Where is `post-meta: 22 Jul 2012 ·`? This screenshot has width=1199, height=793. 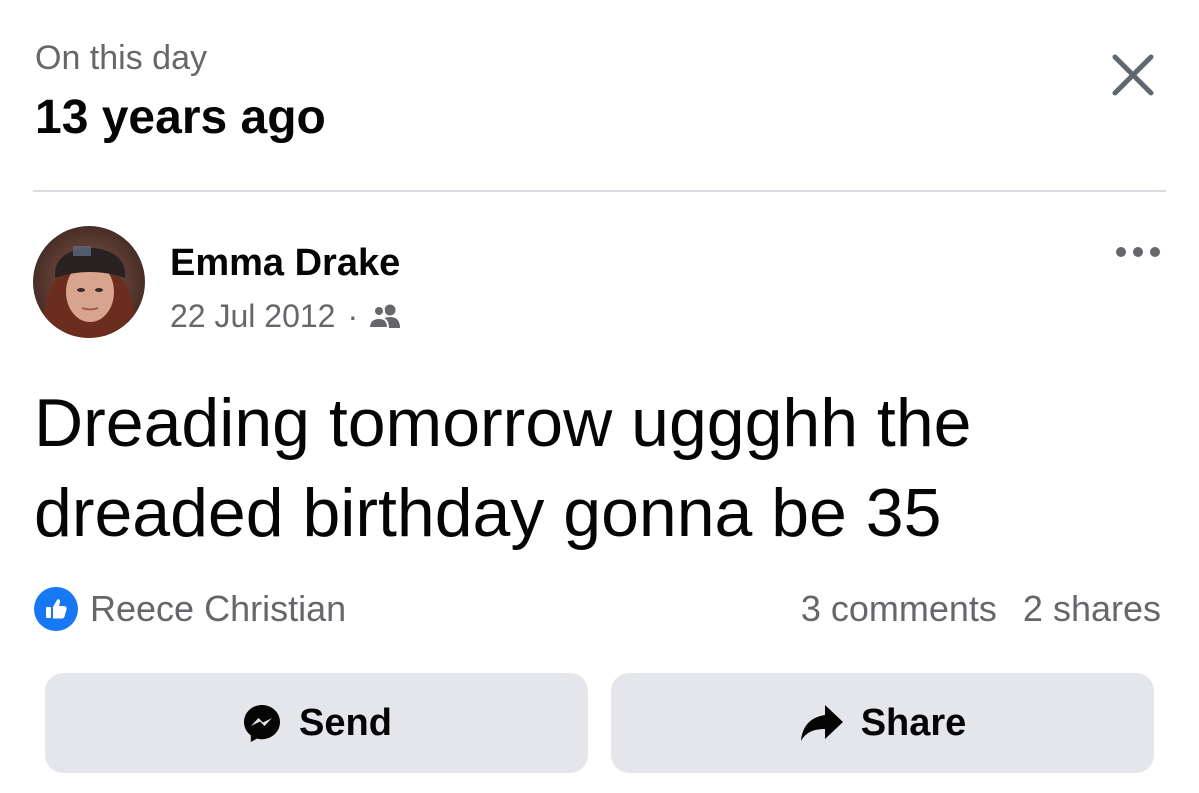 post-meta: 22 Jul 2012 · is located at coordinates (286, 316).